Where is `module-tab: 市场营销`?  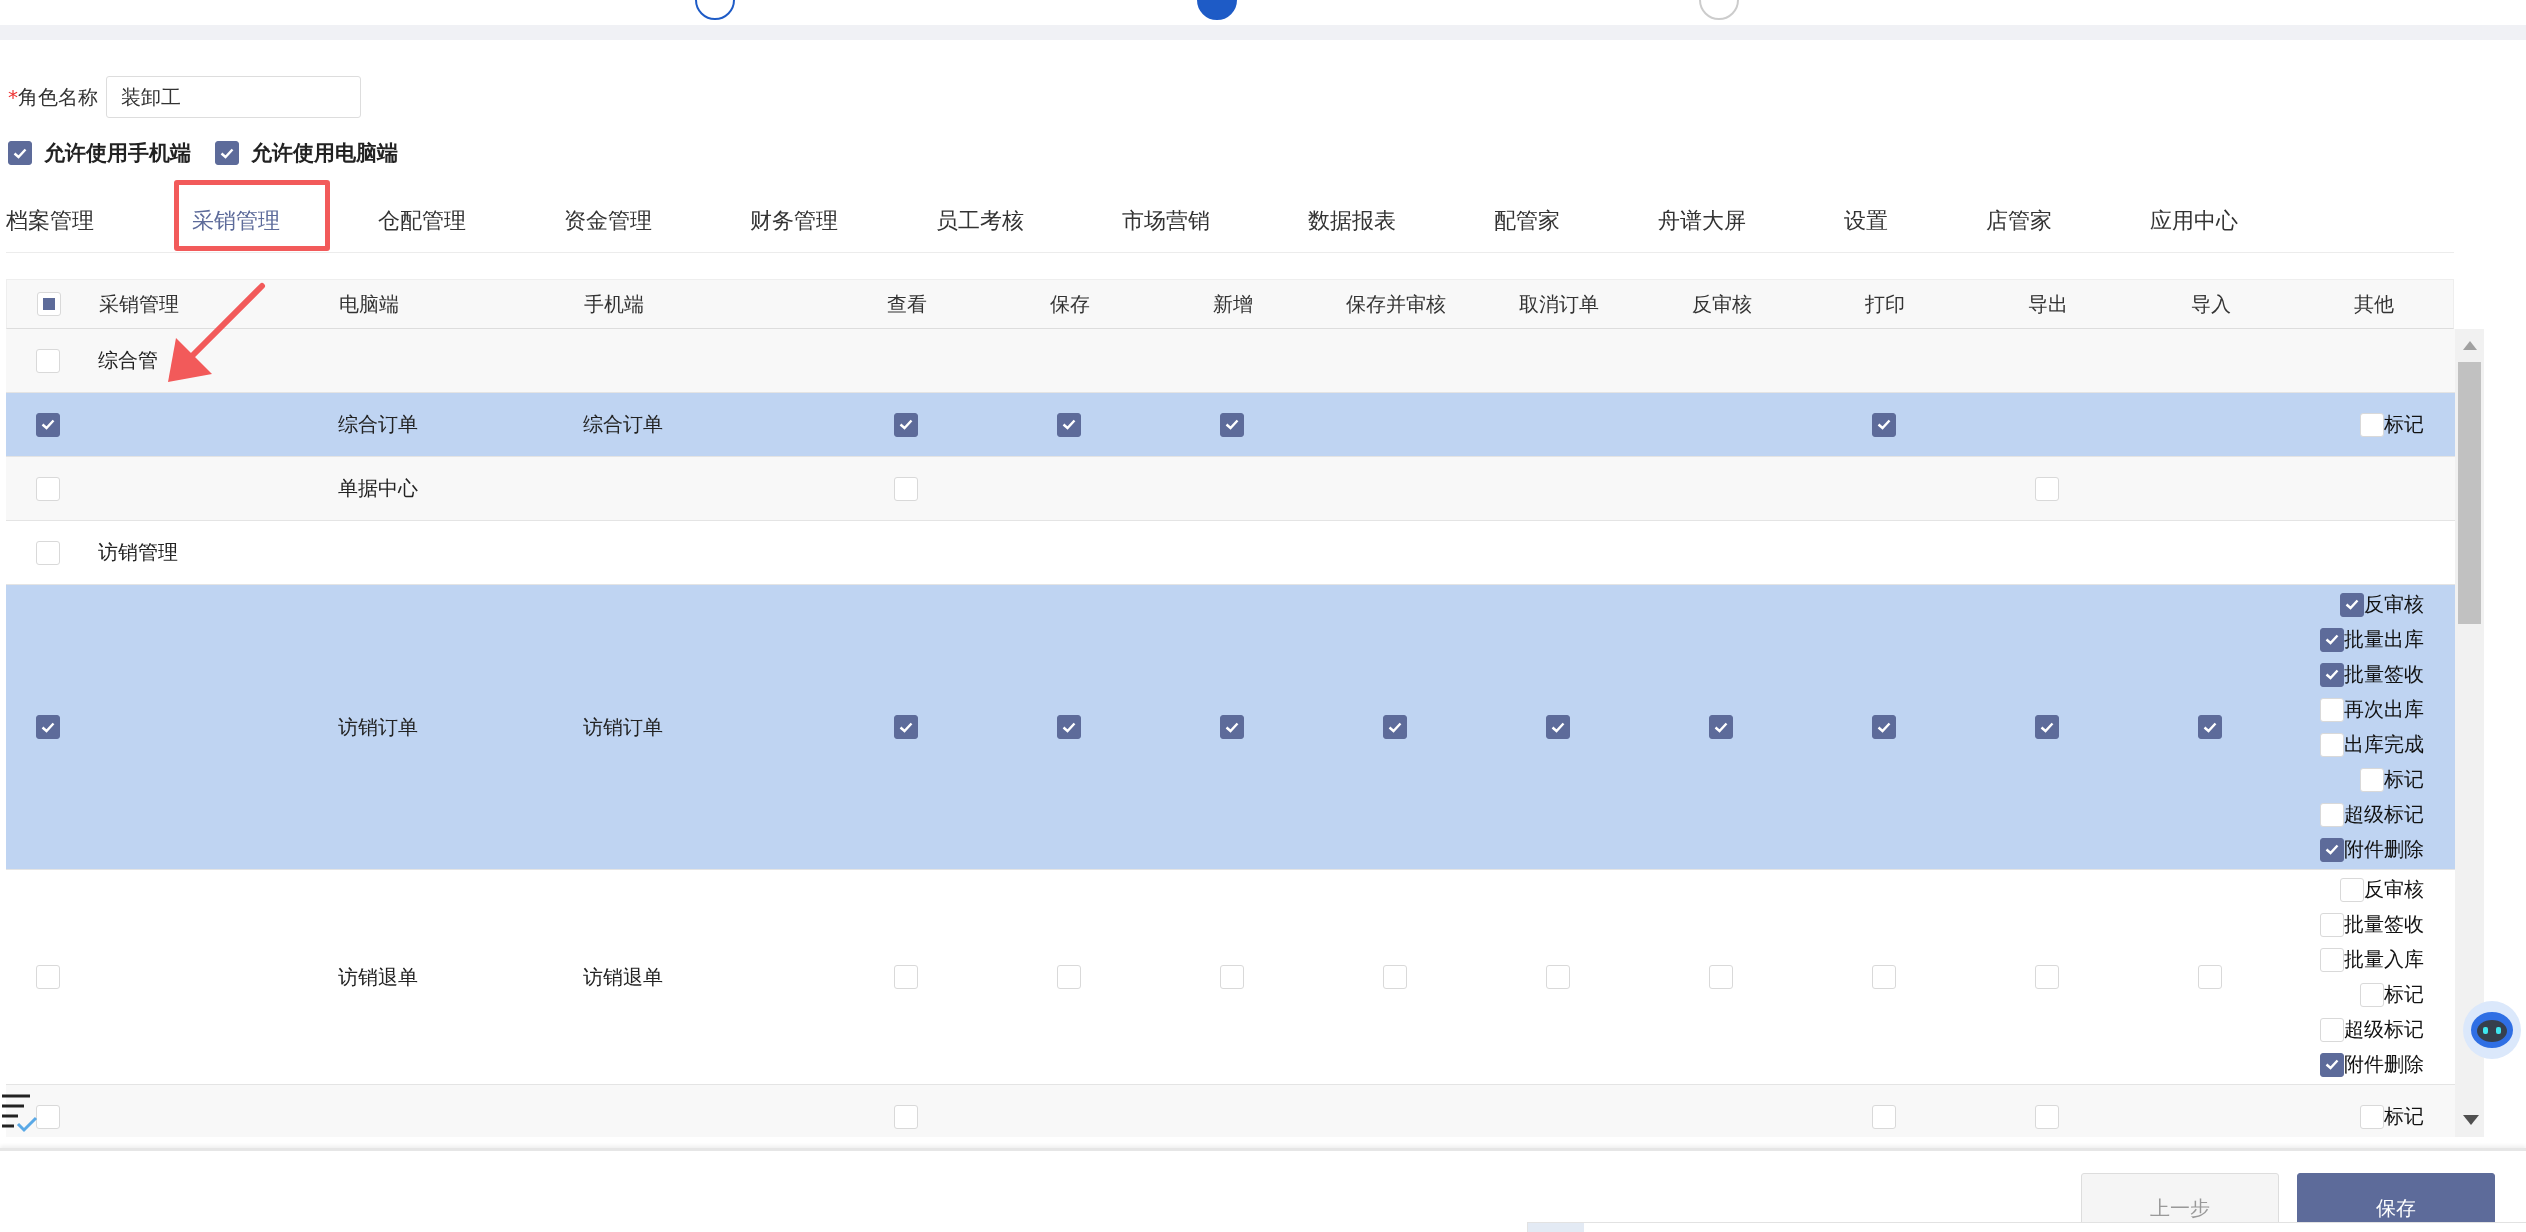 module-tab: 市场营销 is located at coordinates (1166, 221).